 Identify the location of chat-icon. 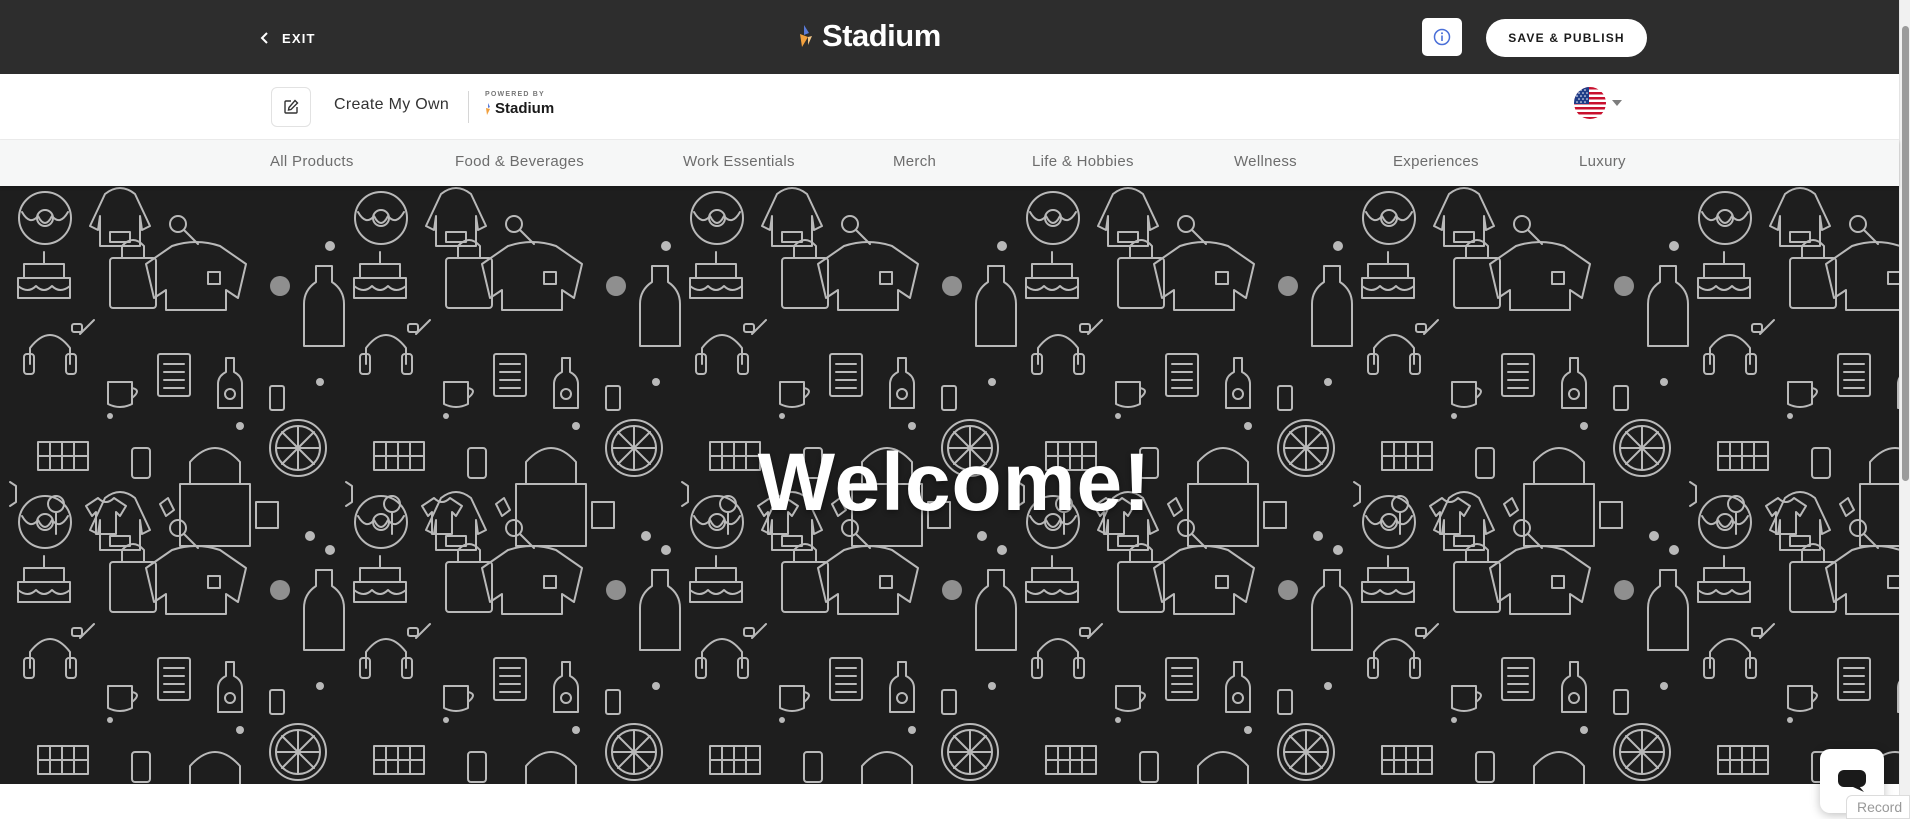
(1852, 781).